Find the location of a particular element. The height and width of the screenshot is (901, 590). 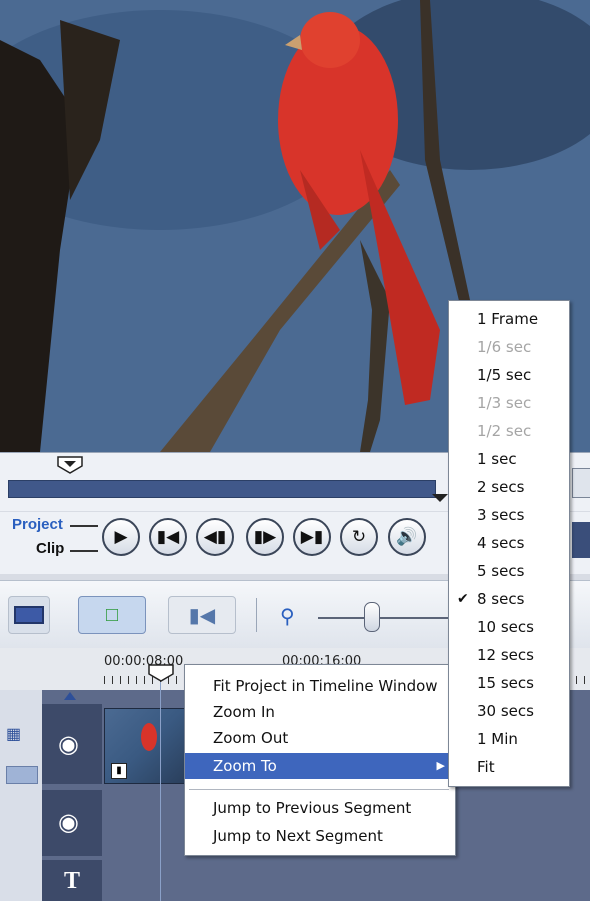

storyboard-view-button is located at coordinates (29, 615).